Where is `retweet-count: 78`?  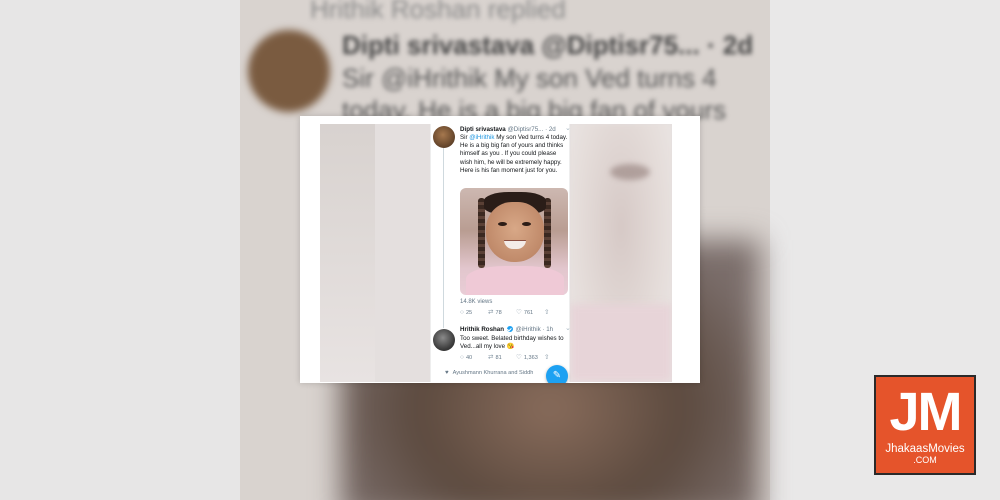 retweet-count: 78 is located at coordinates (498, 313).